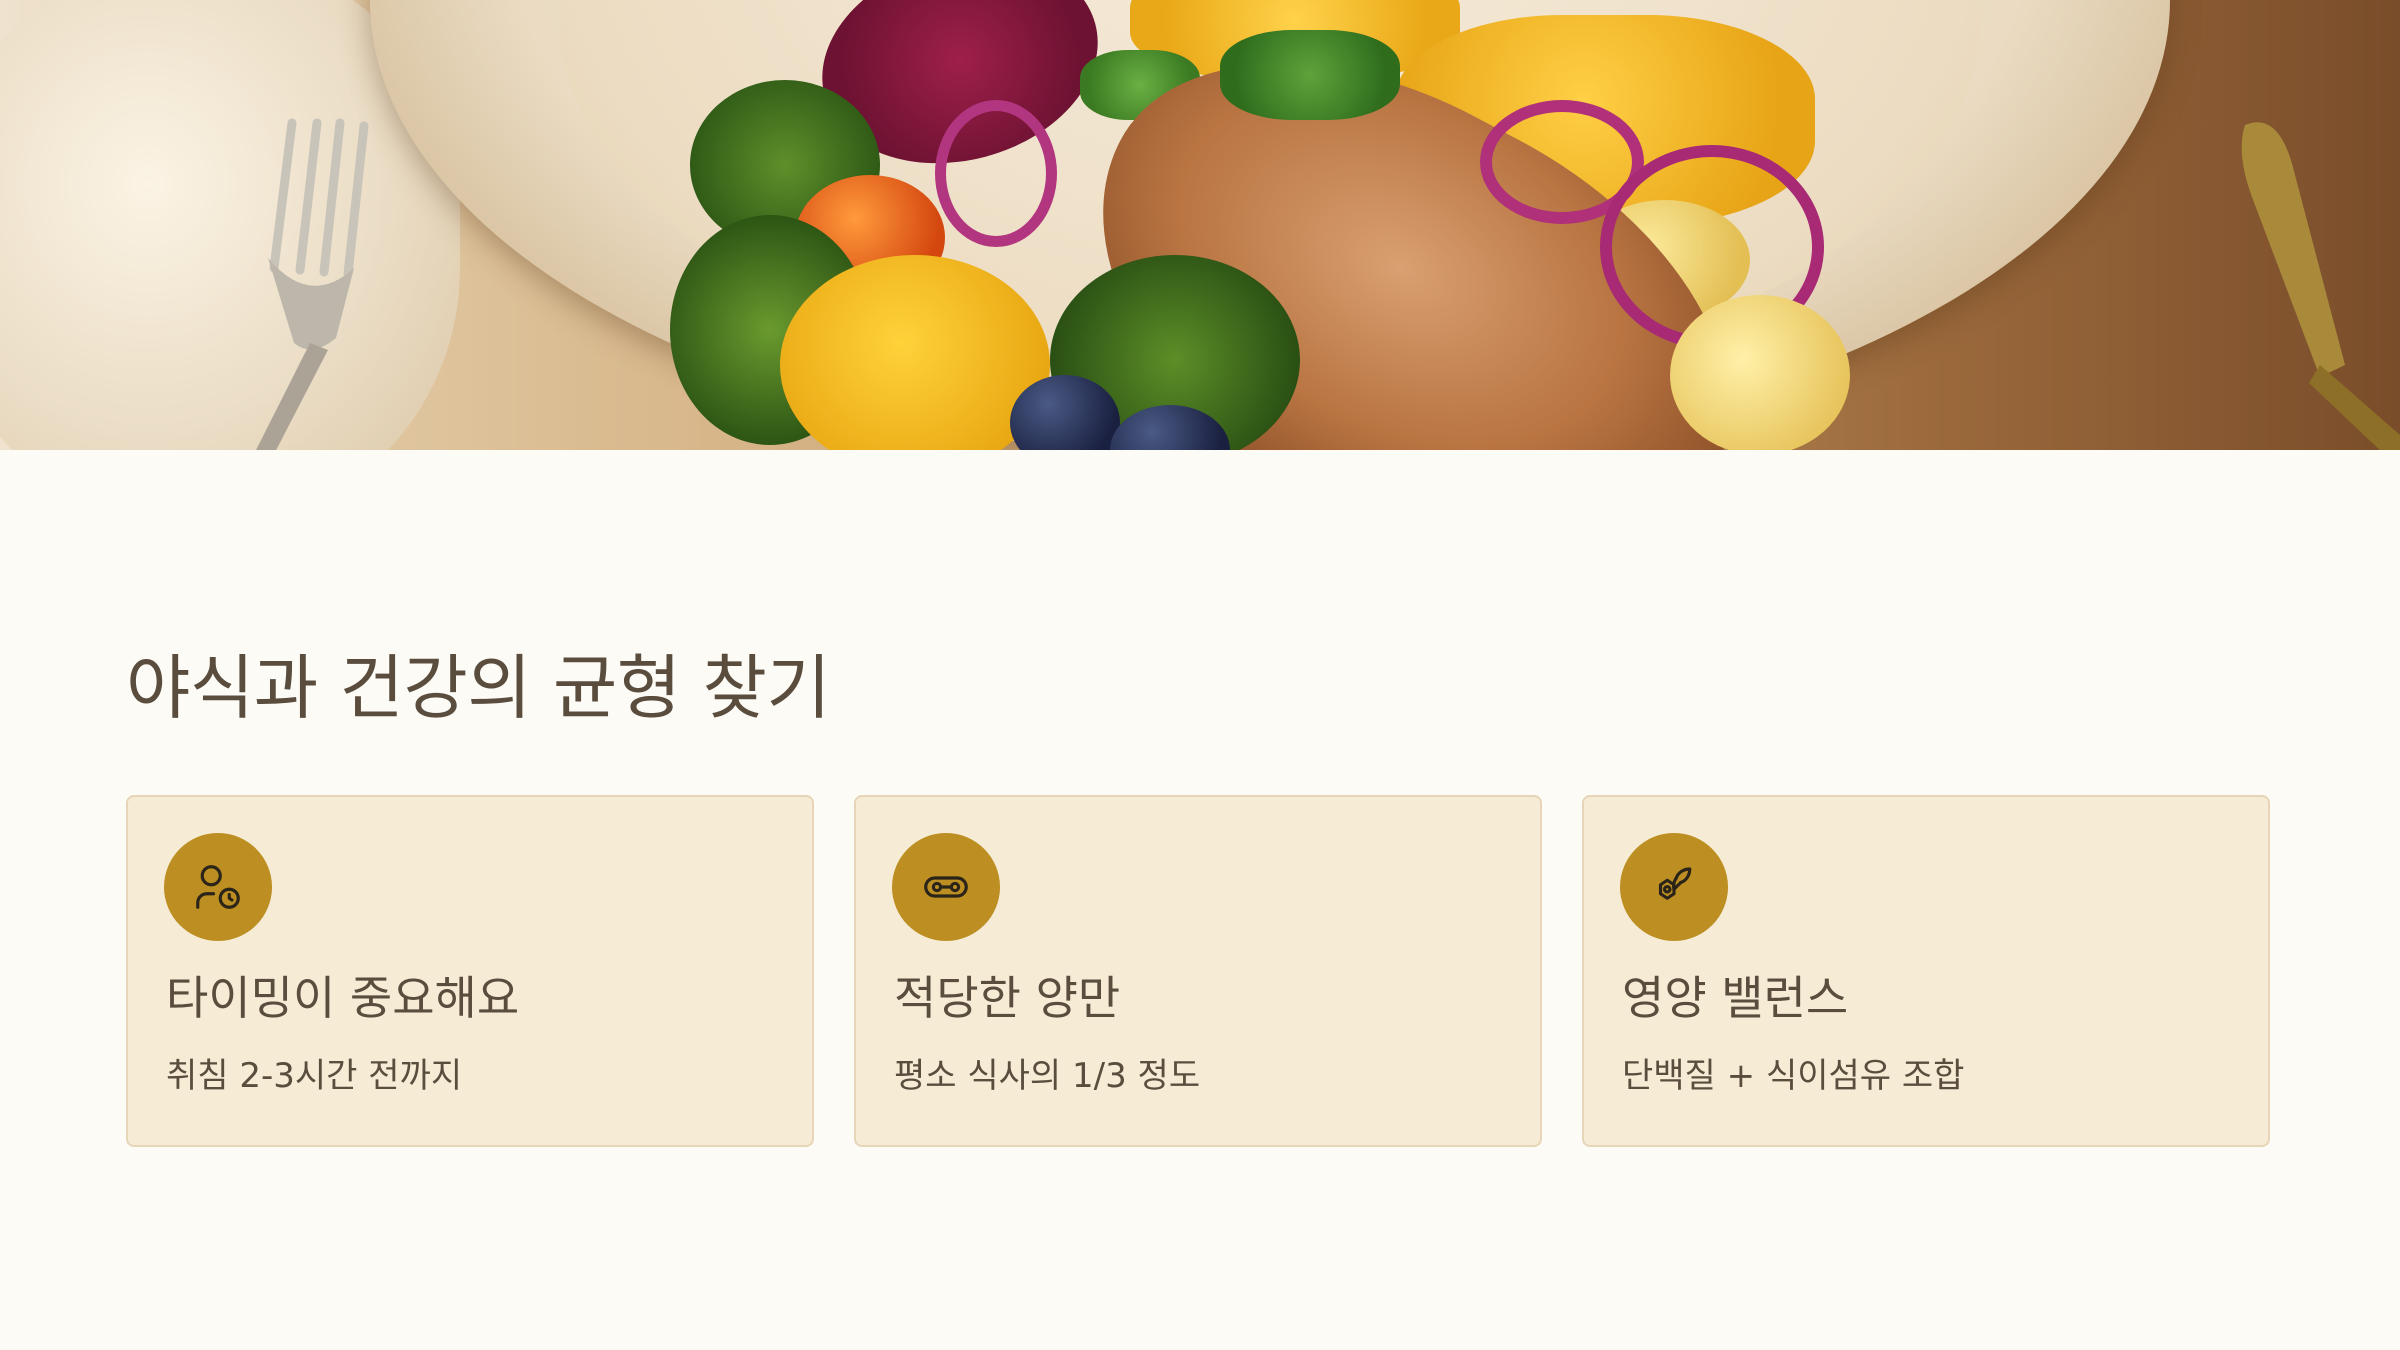  What do you see at coordinates (1793, 1076) in the screenshot?
I see `card-description: 단백질 + 식이섬유 조합` at bounding box center [1793, 1076].